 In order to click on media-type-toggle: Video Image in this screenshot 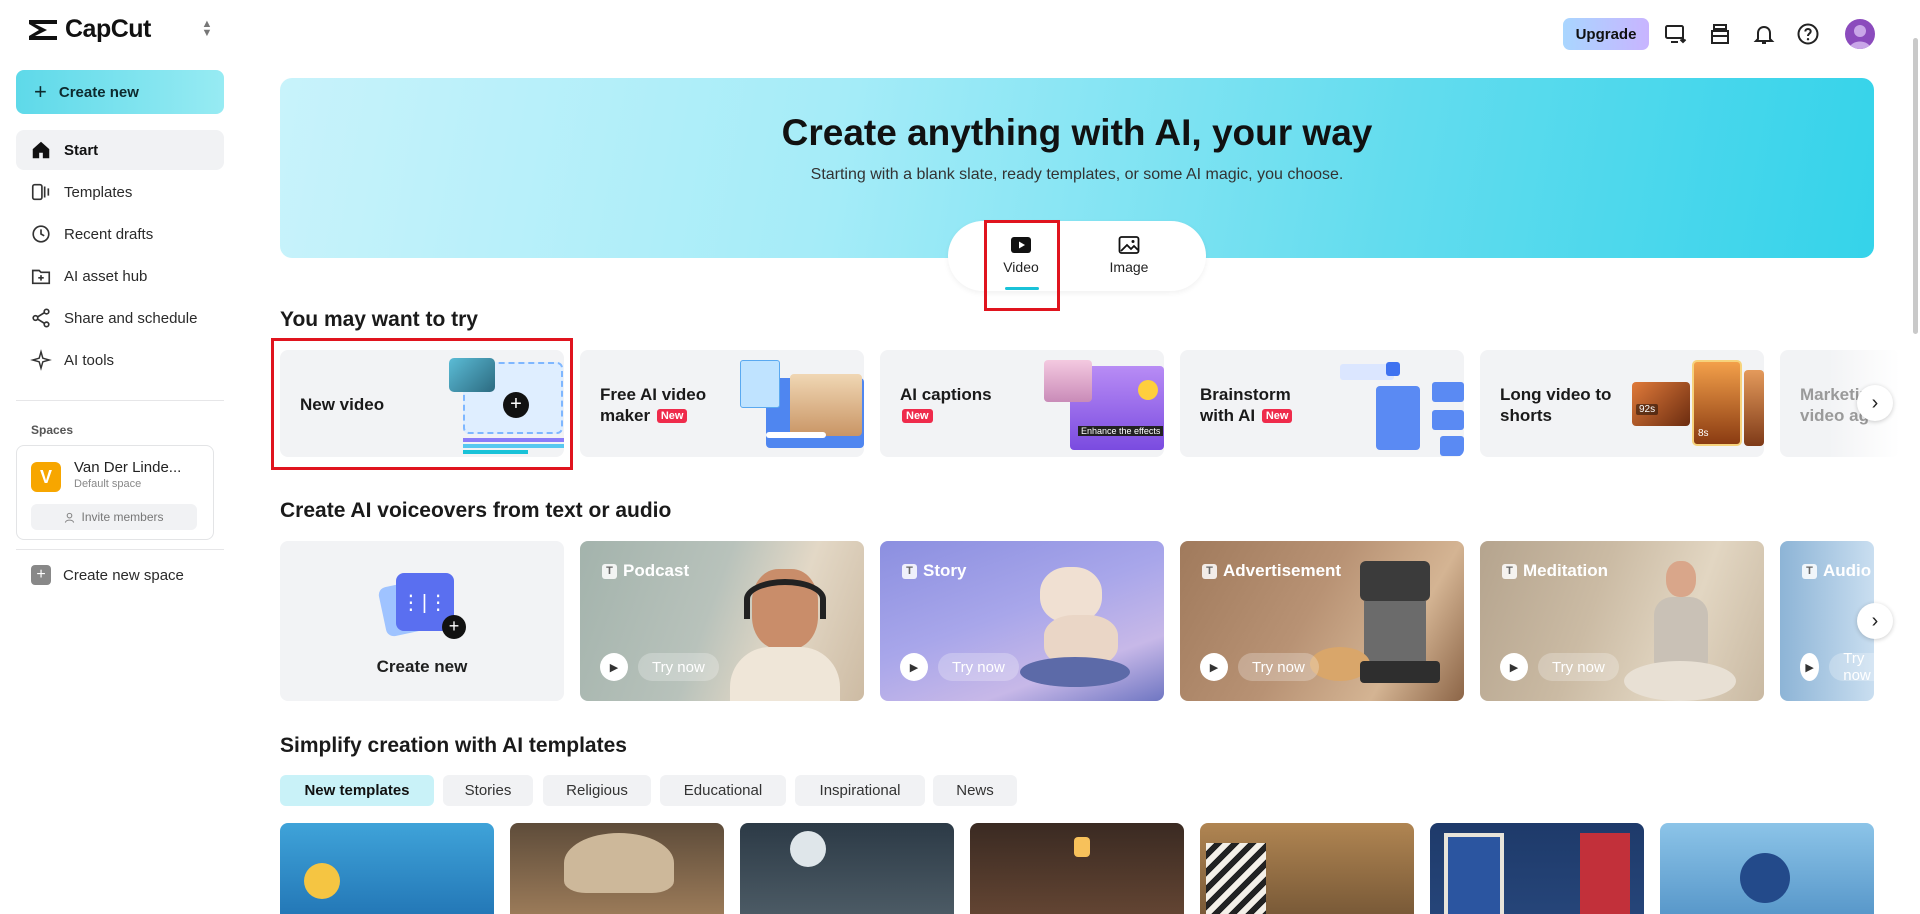, I will do `click(1077, 256)`.